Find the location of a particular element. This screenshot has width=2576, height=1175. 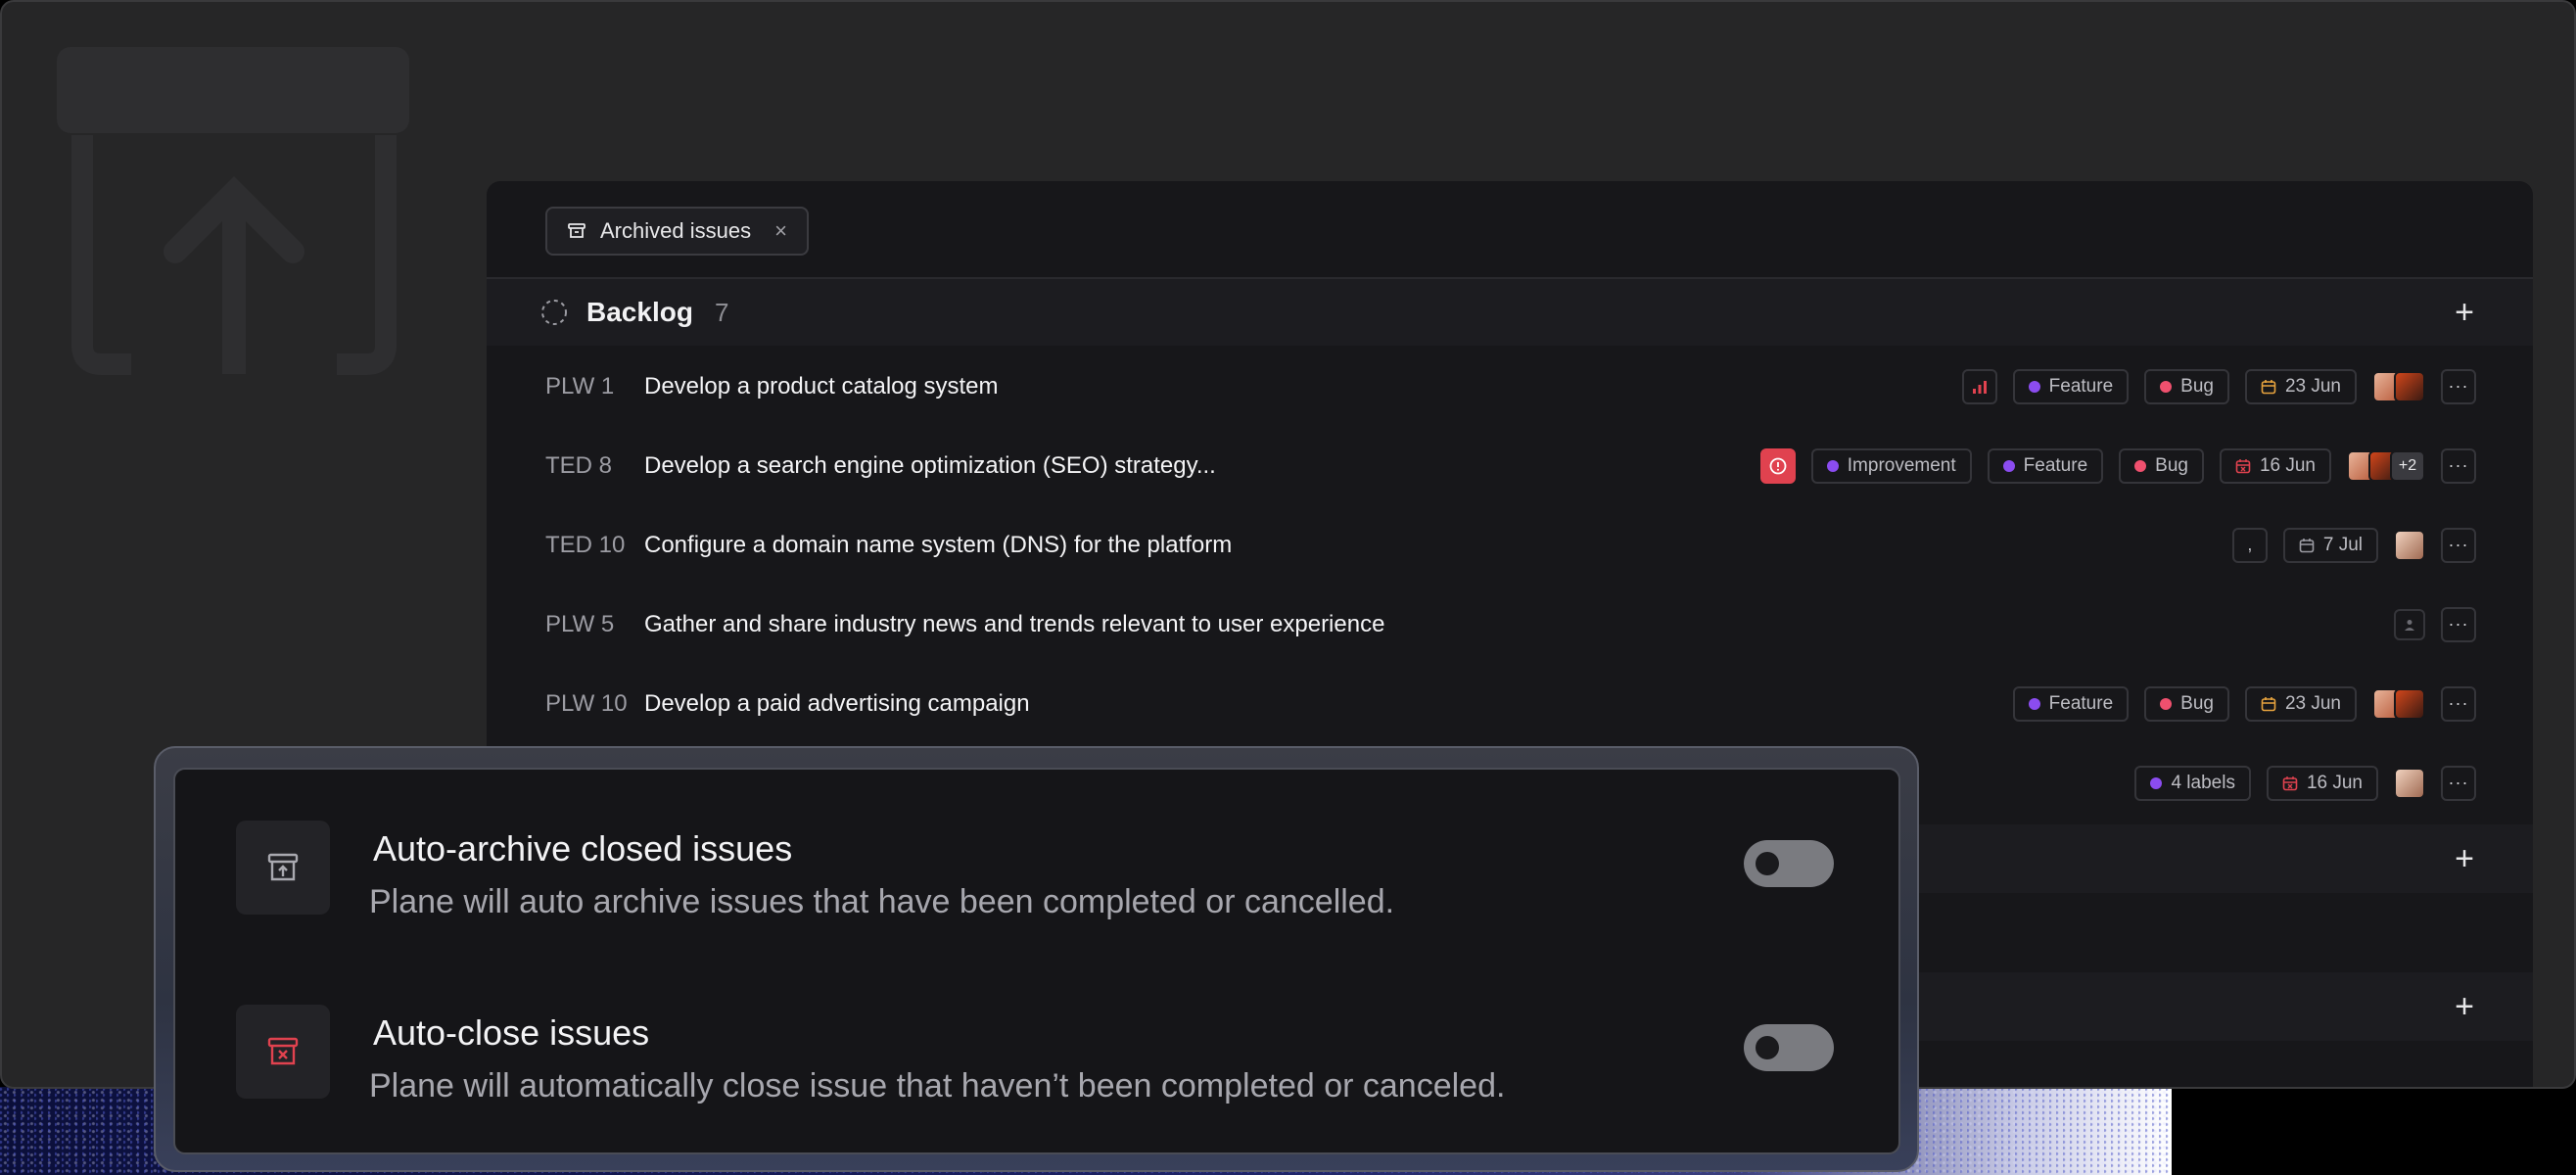

alert-circle-icon is located at coordinates (1778, 465).